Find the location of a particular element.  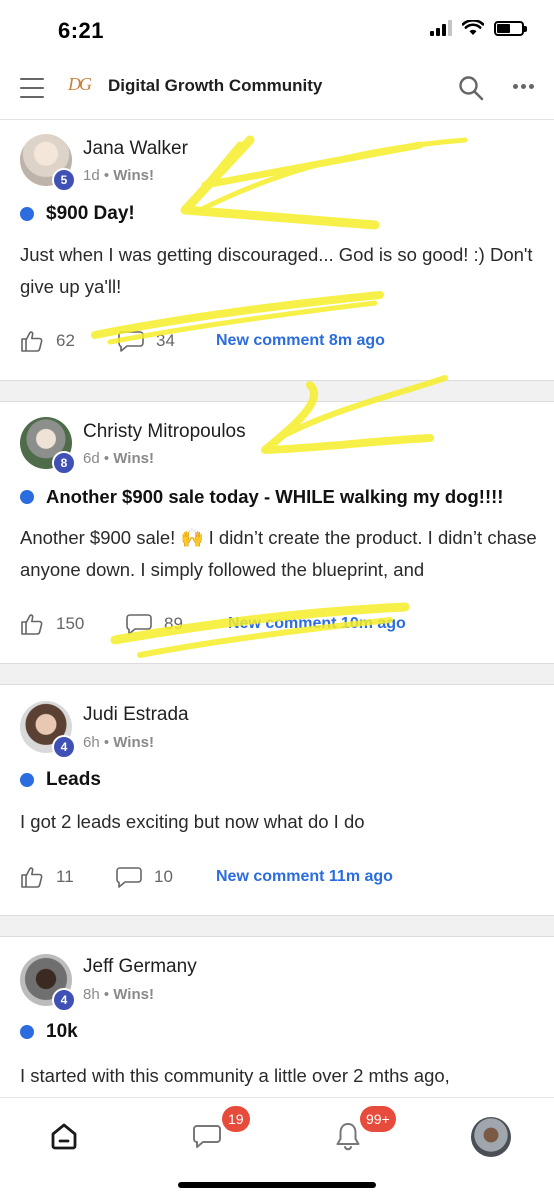

like-count: 150 is located at coordinates (70, 623).